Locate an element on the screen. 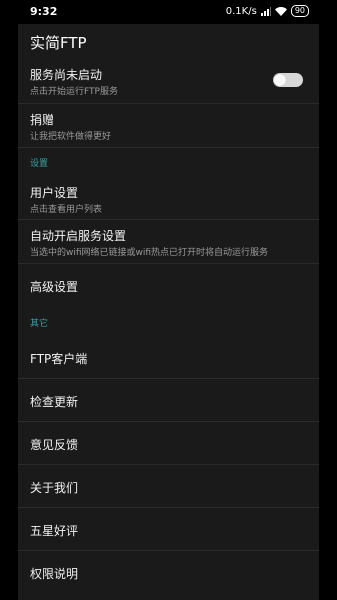 The image size is (337, 600). auto-start-subtitle: 当选中的wifi网络已链接或wifi热点已打开时将自动运行服务 is located at coordinates (149, 253).